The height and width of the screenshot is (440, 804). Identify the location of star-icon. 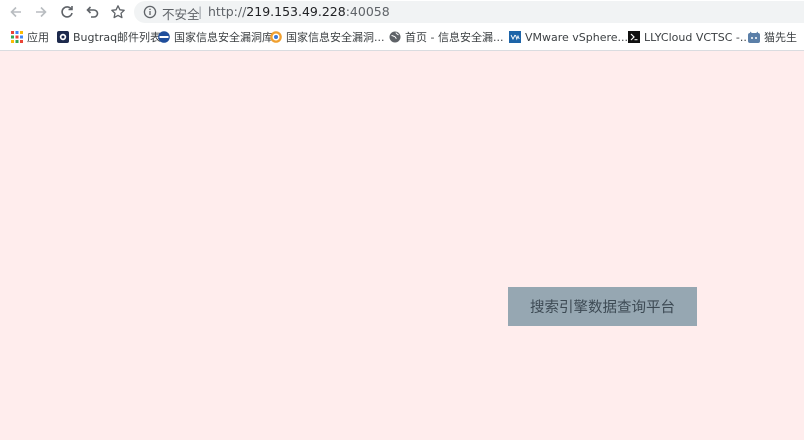
(118, 12).